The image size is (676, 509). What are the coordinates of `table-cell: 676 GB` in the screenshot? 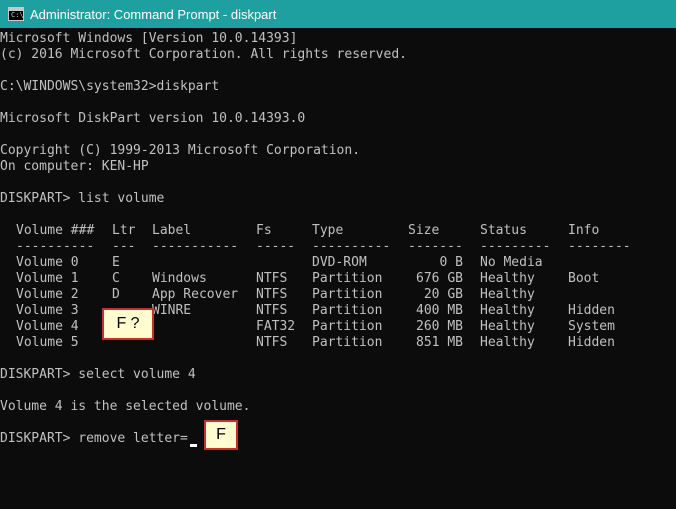 It's located at (439, 278).